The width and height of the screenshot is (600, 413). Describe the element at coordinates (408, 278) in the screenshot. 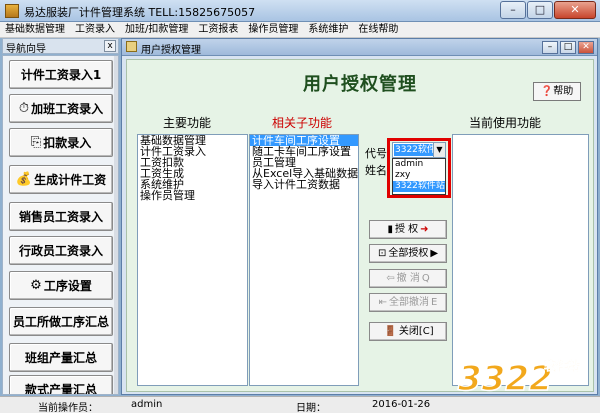

I see `revoke-button: ⇦ 撤 消Q` at that location.